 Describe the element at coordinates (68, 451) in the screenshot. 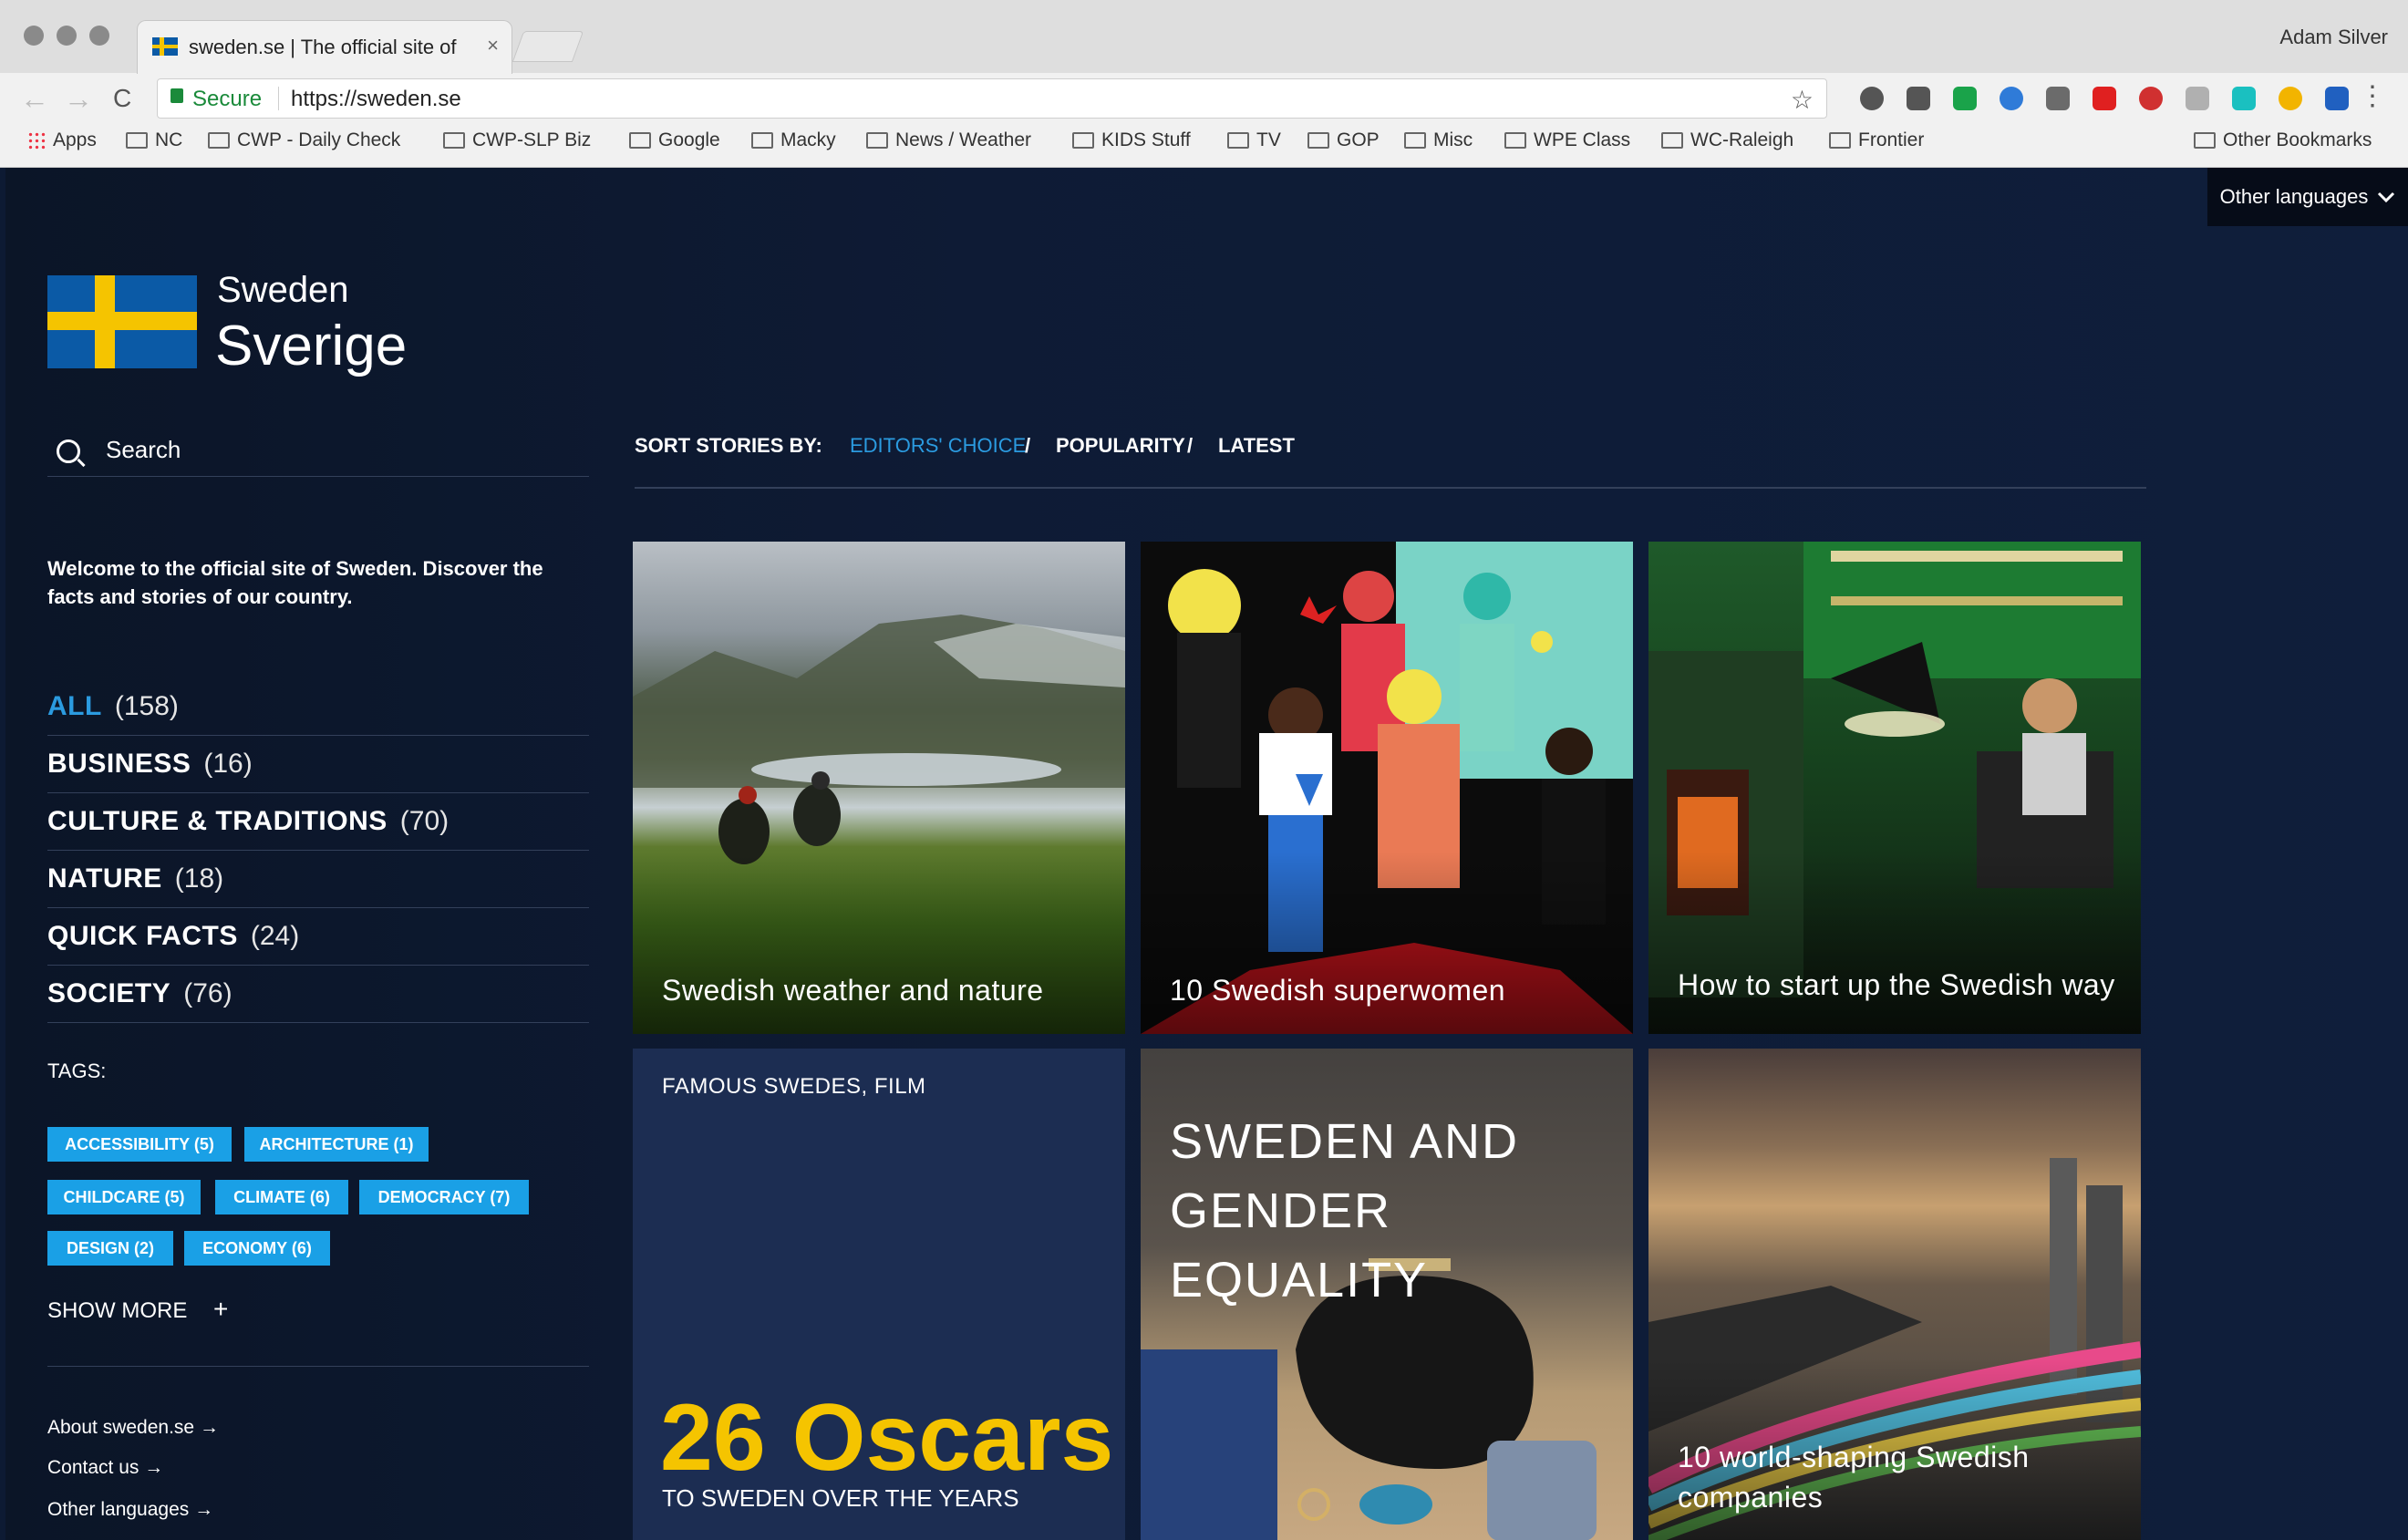

I see `search-icon` at that location.